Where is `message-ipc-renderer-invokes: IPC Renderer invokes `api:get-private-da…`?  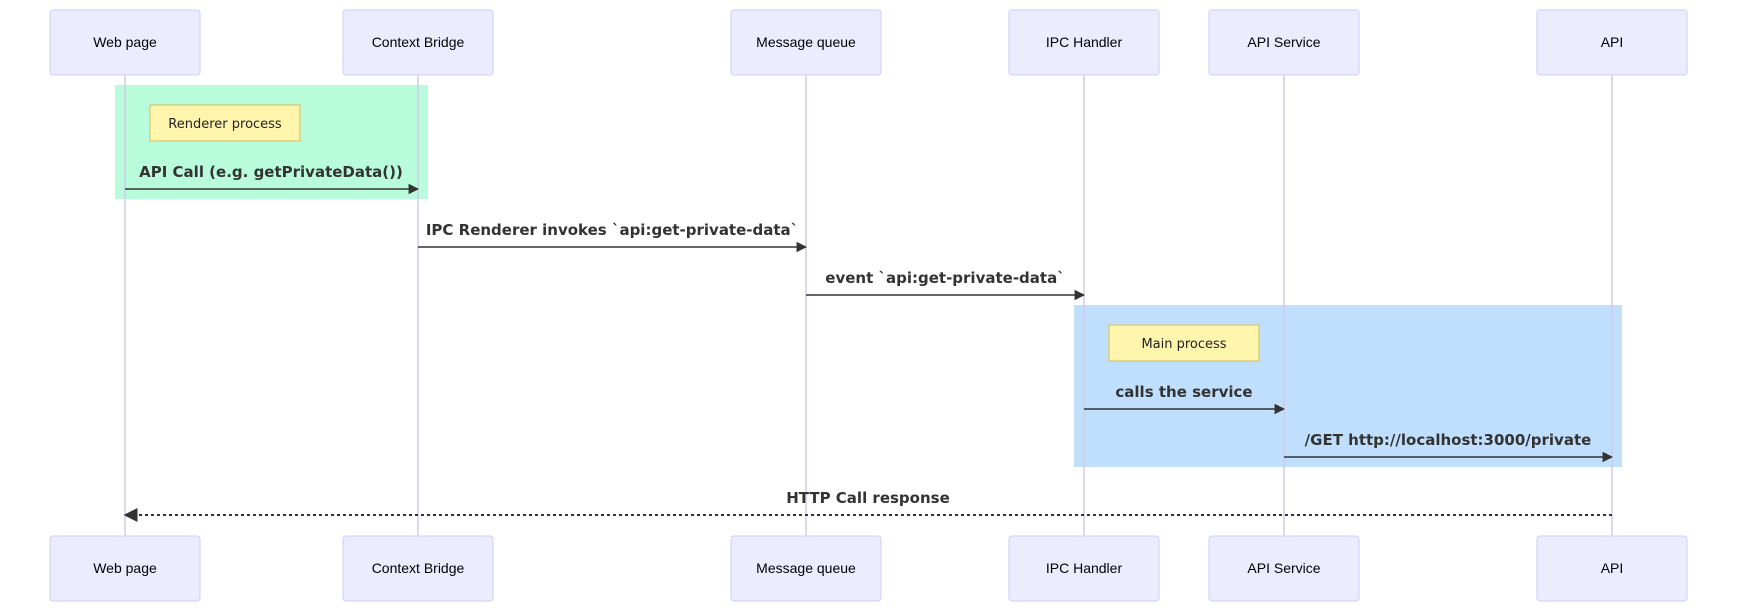
message-ipc-renderer-invokes: IPC Renderer invokes `api:get-private-da… is located at coordinates (613, 237).